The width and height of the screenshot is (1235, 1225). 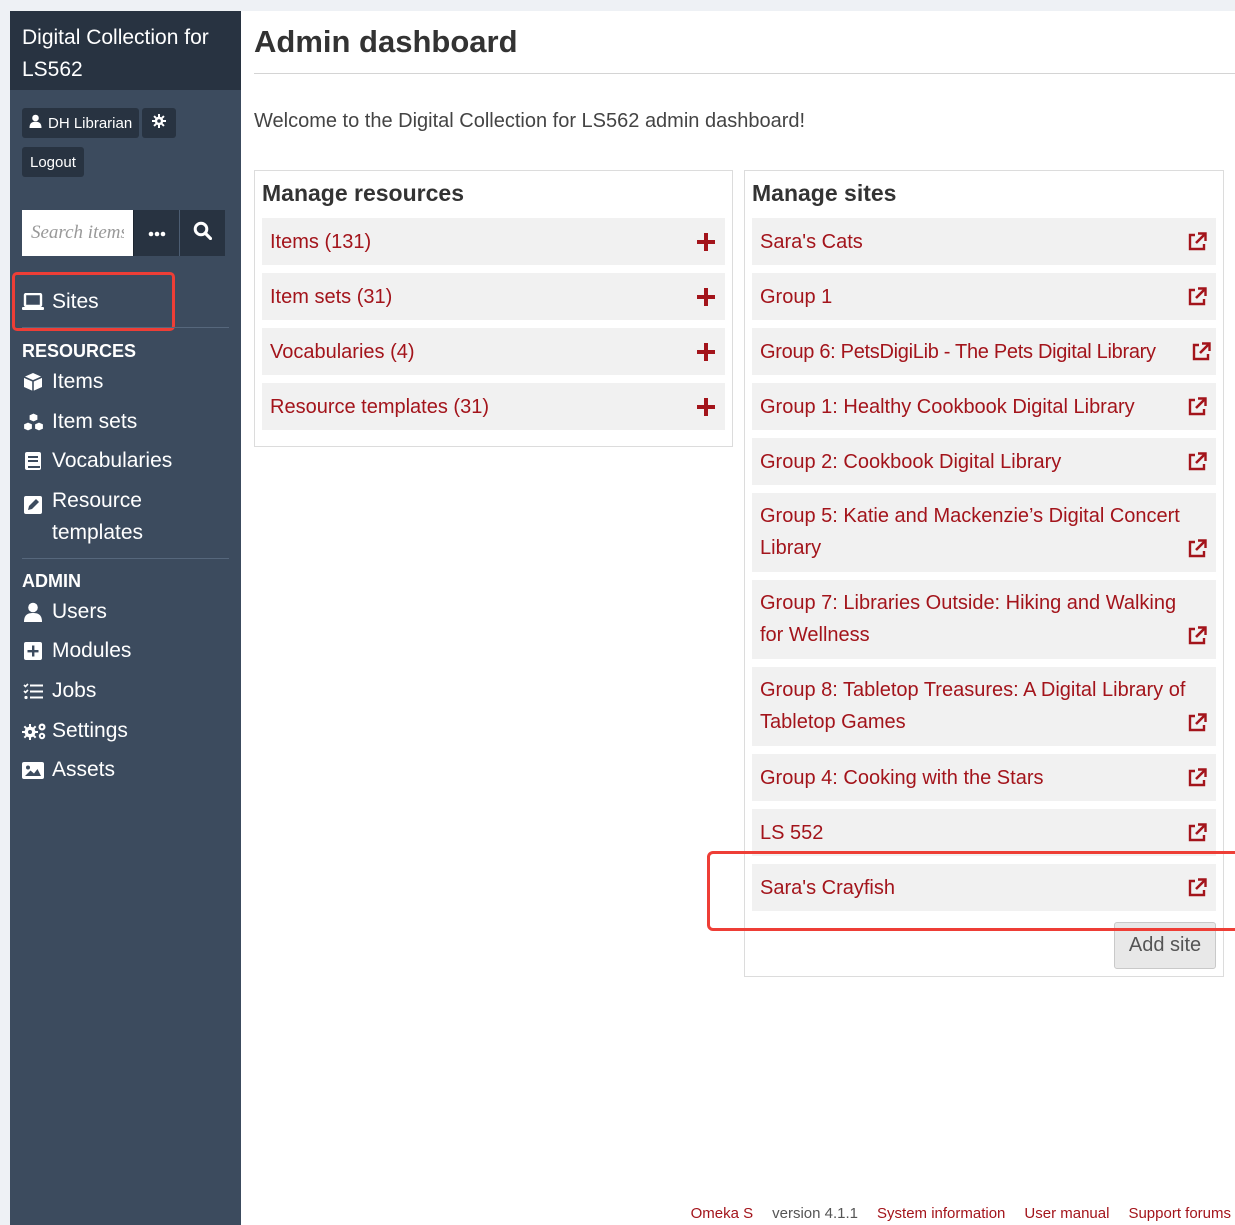 What do you see at coordinates (33, 691) in the screenshot?
I see `tasks-icon` at bounding box center [33, 691].